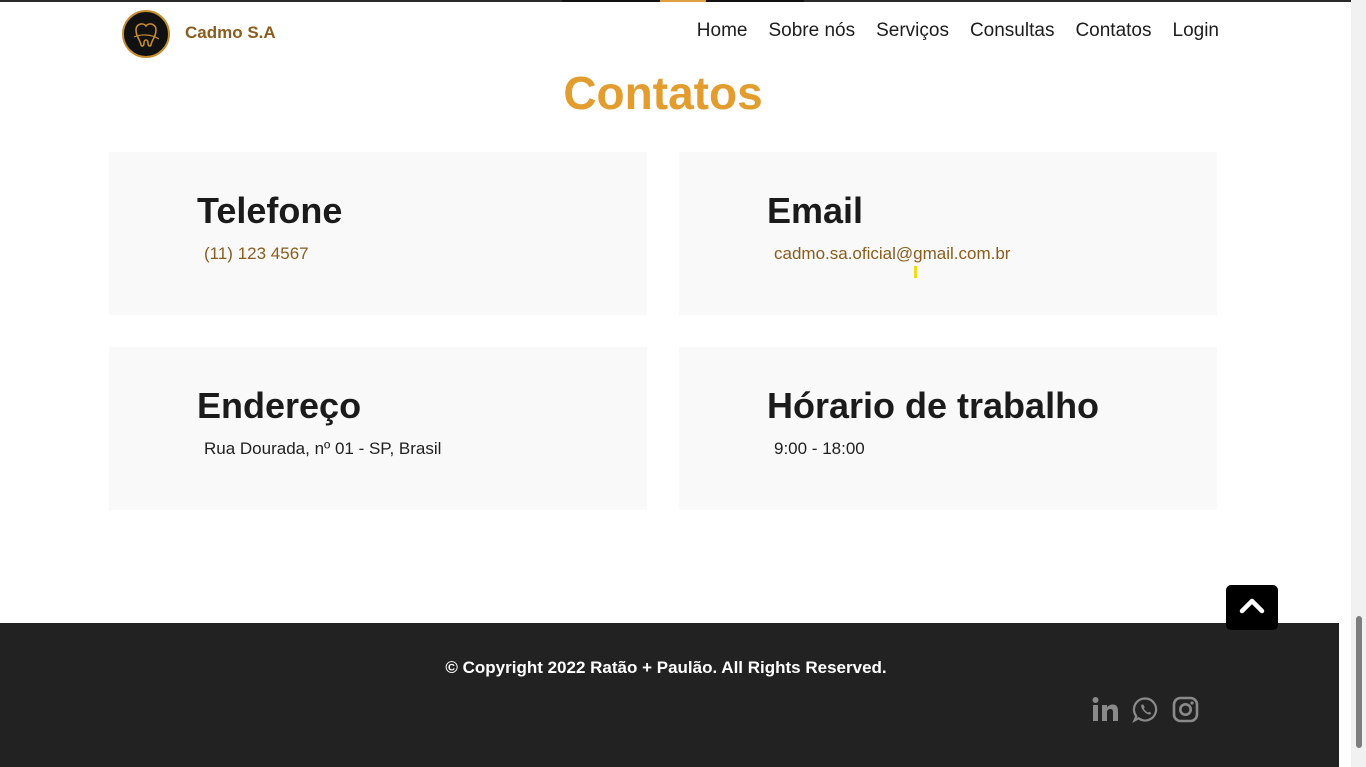 Image resolution: width=1366 pixels, height=767 pixels. What do you see at coordinates (811, 31) in the screenshot?
I see `nav-sobre-nos: Sobre nós` at bounding box center [811, 31].